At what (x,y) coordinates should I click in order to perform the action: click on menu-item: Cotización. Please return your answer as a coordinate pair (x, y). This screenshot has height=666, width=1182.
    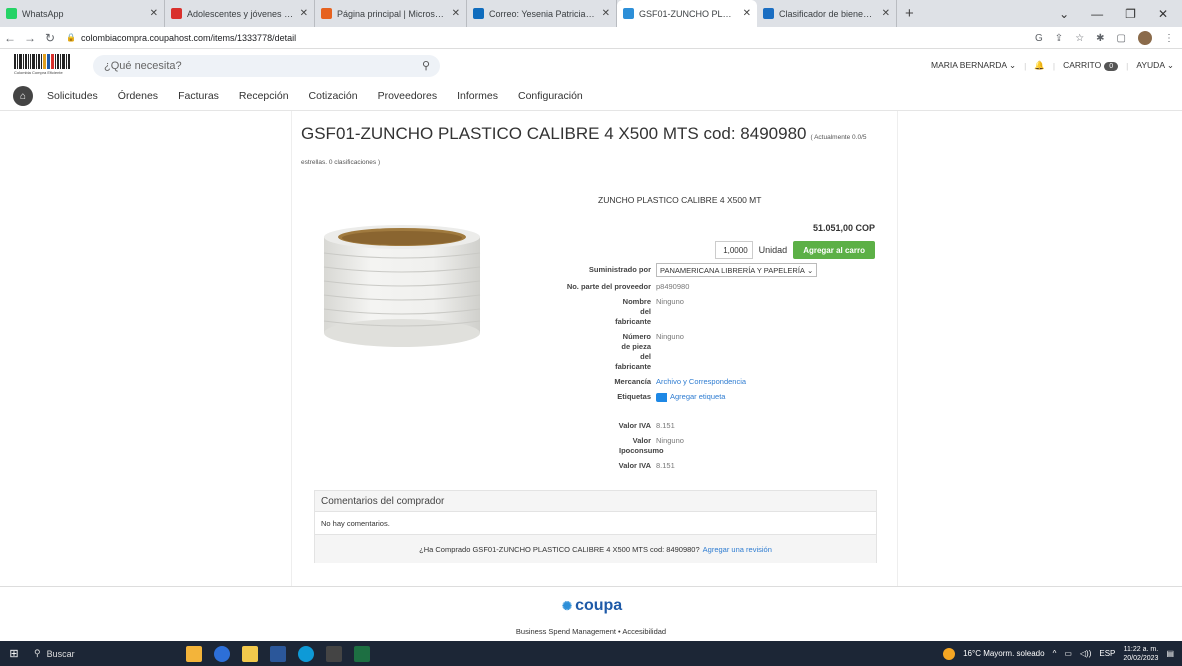
    Looking at the image, I should click on (333, 96).